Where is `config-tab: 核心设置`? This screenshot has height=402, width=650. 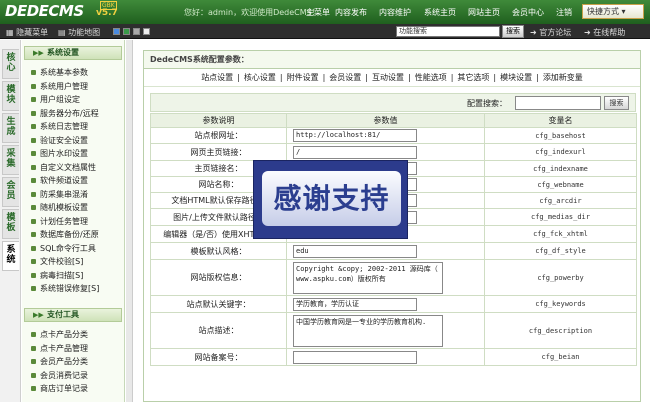 config-tab: 核心设置 is located at coordinates (260, 77).